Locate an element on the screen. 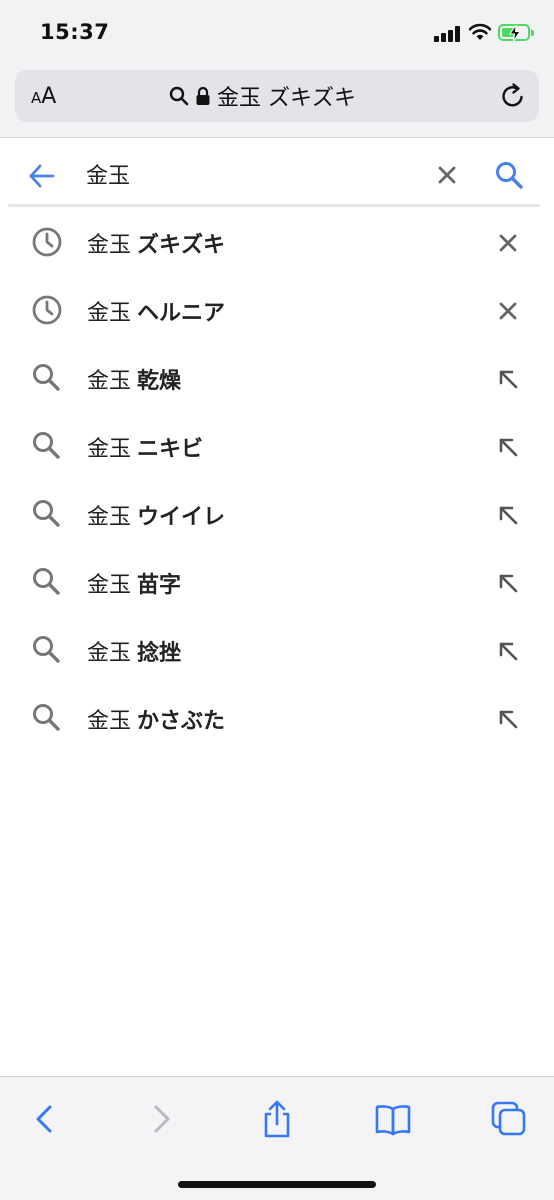 The height and width of the screenshot is (1200, 554). suggestion-item: 金玉 ウイイレ is located at coordinates (277, 514).